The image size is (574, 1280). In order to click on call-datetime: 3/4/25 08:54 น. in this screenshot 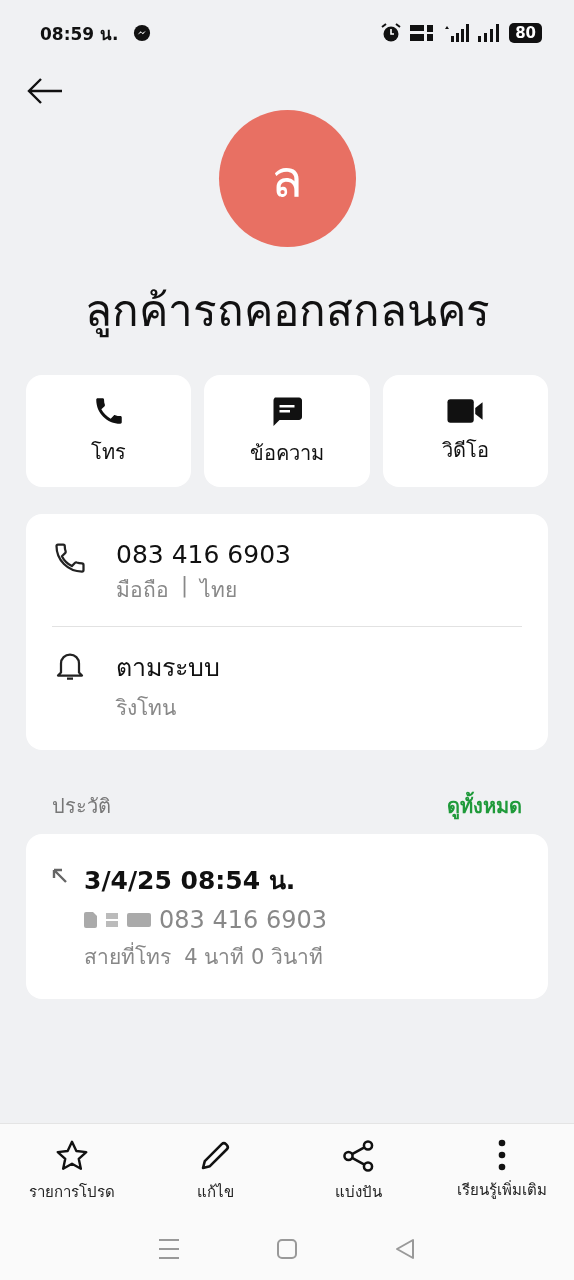, I will do `click(190, 881)`.